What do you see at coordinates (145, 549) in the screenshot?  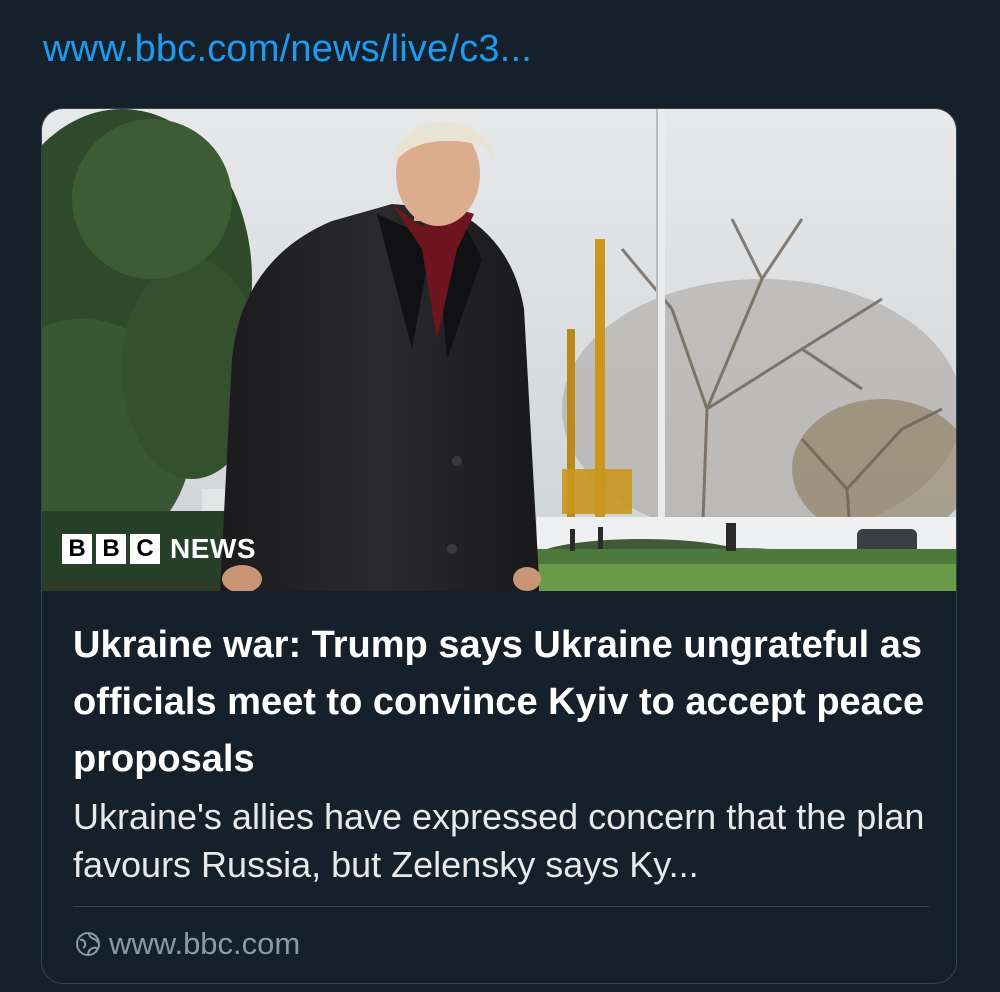 I see `logo-letter: C` at bounding box center [145, 549].